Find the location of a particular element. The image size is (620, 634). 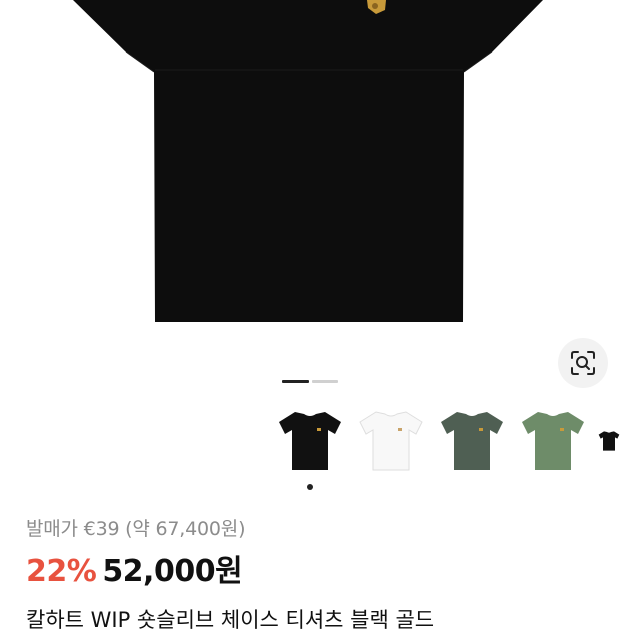

carousel-indicator-active is located at coordinates (295, 381).